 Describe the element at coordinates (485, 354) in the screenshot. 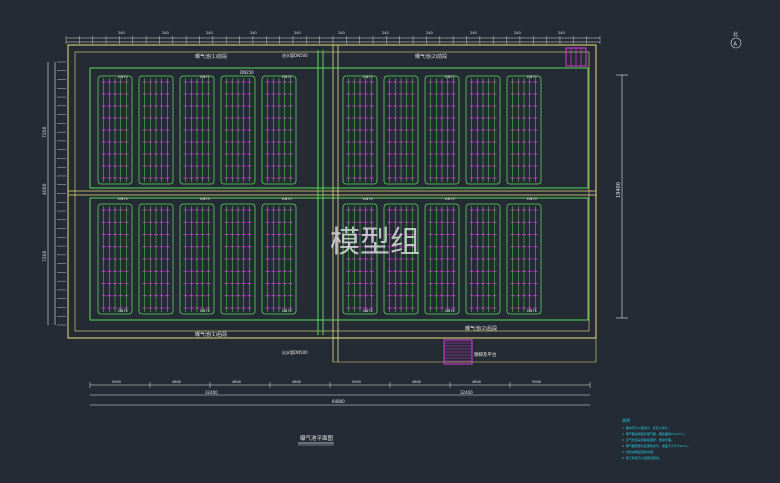

I see `stair-label: 钢梯及平台` at that location.